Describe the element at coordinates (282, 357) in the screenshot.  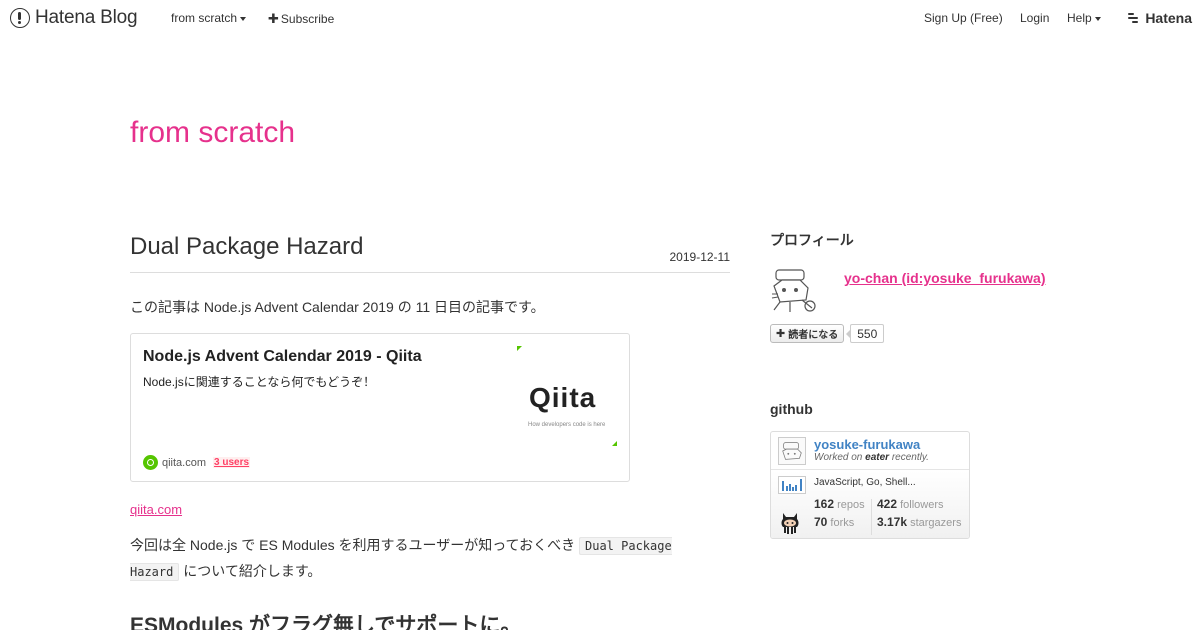
I see `card-title: Node.js Advent Calendar 2019 - Qiita` at that location.